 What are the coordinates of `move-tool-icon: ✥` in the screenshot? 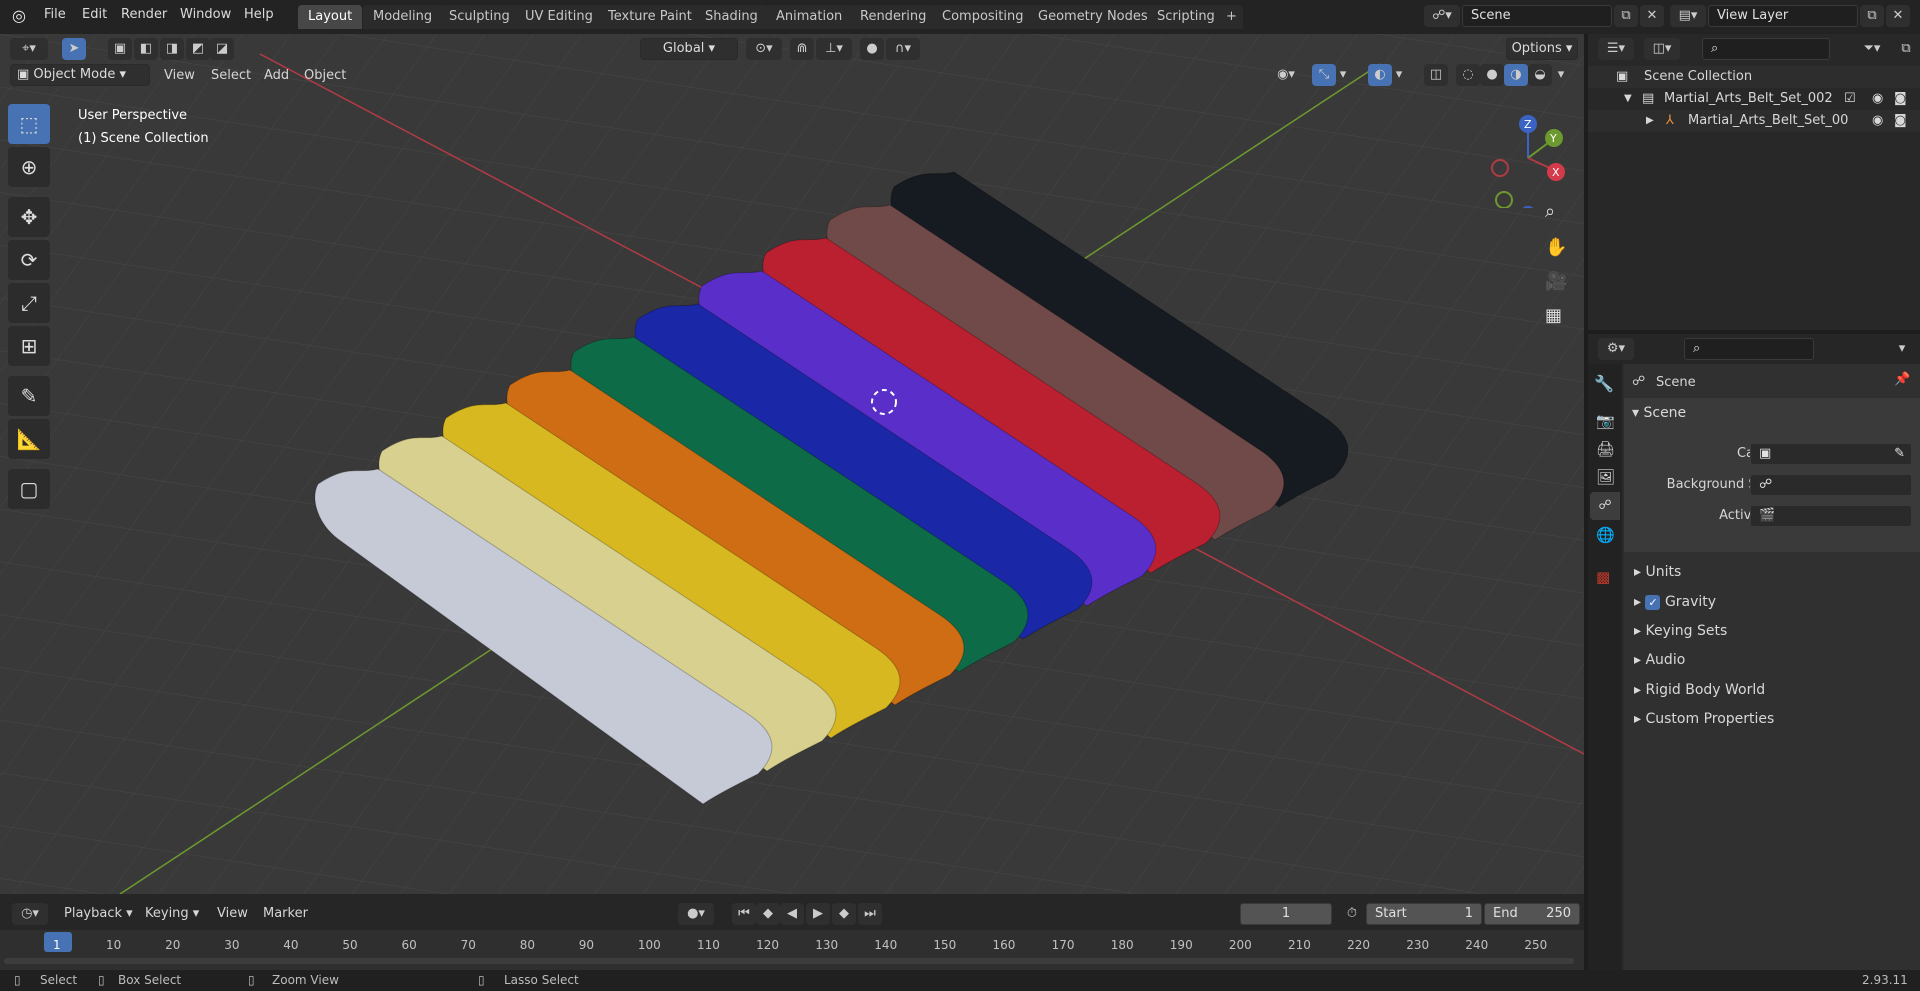 It's located at (29, 217).